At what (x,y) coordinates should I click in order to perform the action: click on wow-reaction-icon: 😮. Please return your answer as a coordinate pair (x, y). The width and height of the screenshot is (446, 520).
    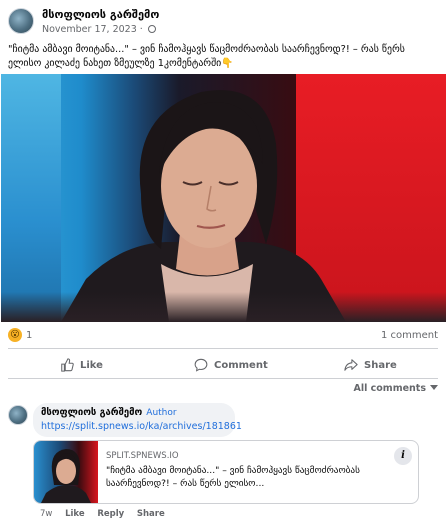
    Looking at the image, I should click on (15, 335).